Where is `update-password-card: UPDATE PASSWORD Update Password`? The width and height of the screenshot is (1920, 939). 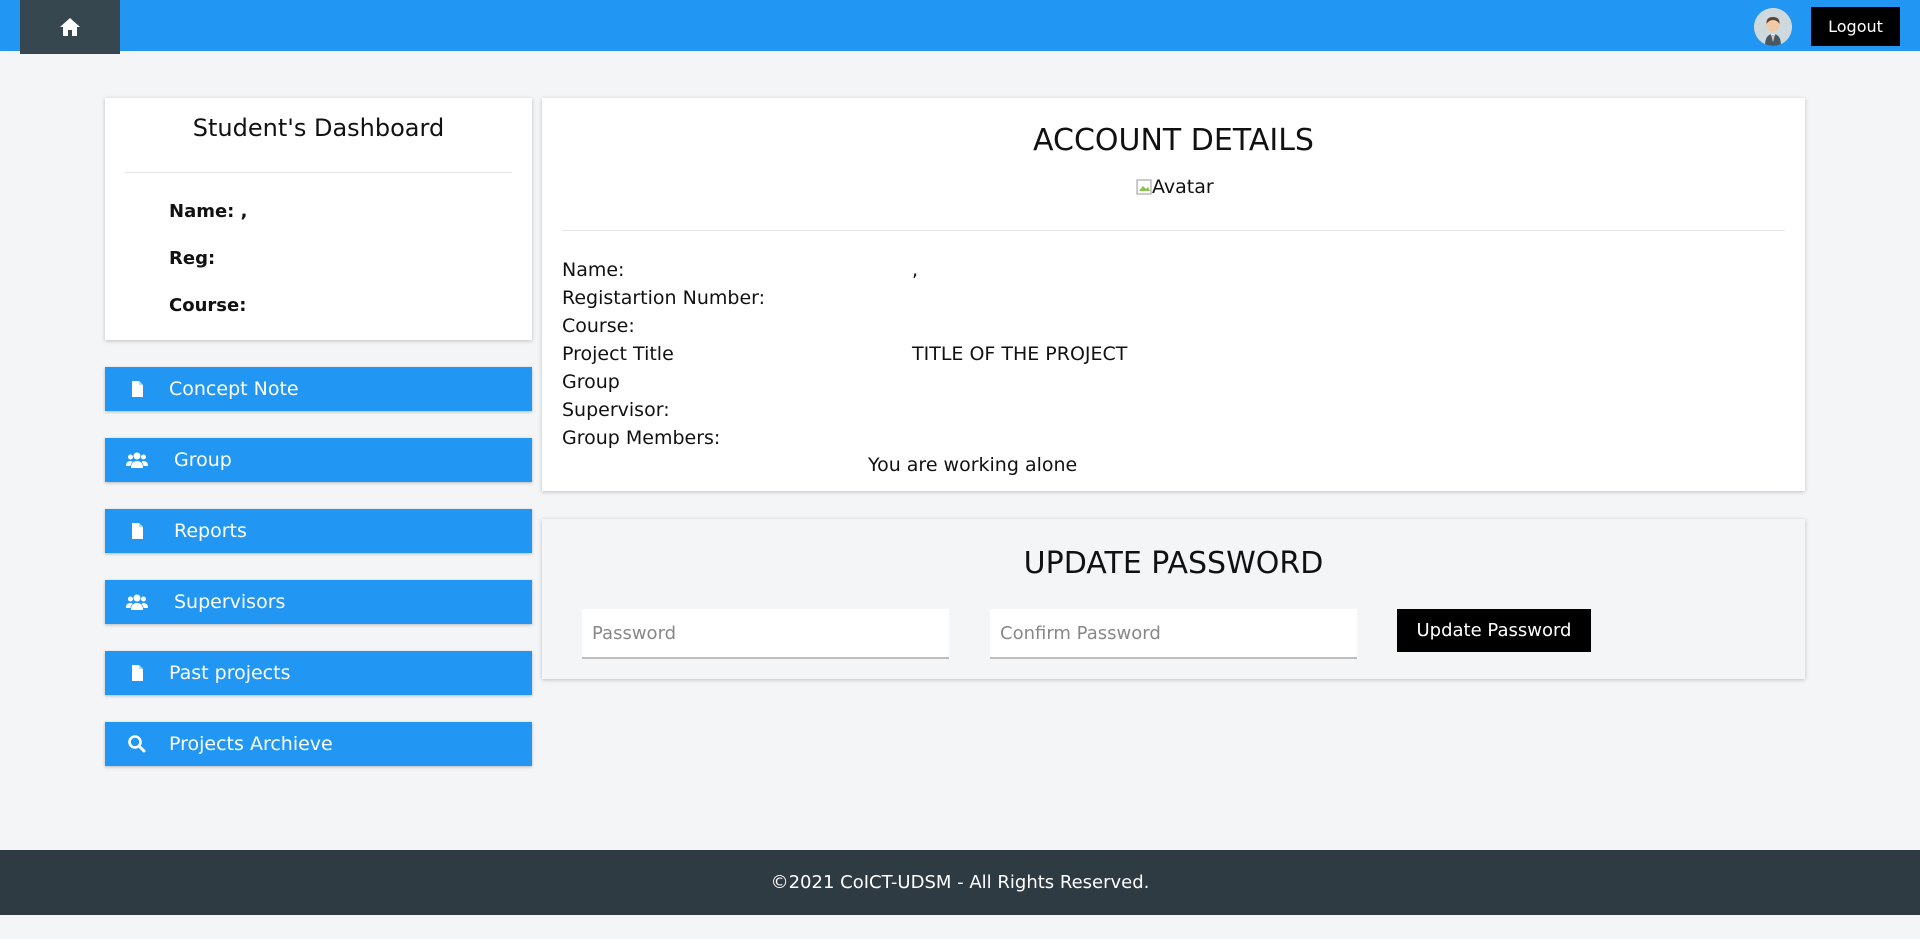
update-password-card: UPDATE PASSWORD Update Password is located at coordinates (1173, 599).